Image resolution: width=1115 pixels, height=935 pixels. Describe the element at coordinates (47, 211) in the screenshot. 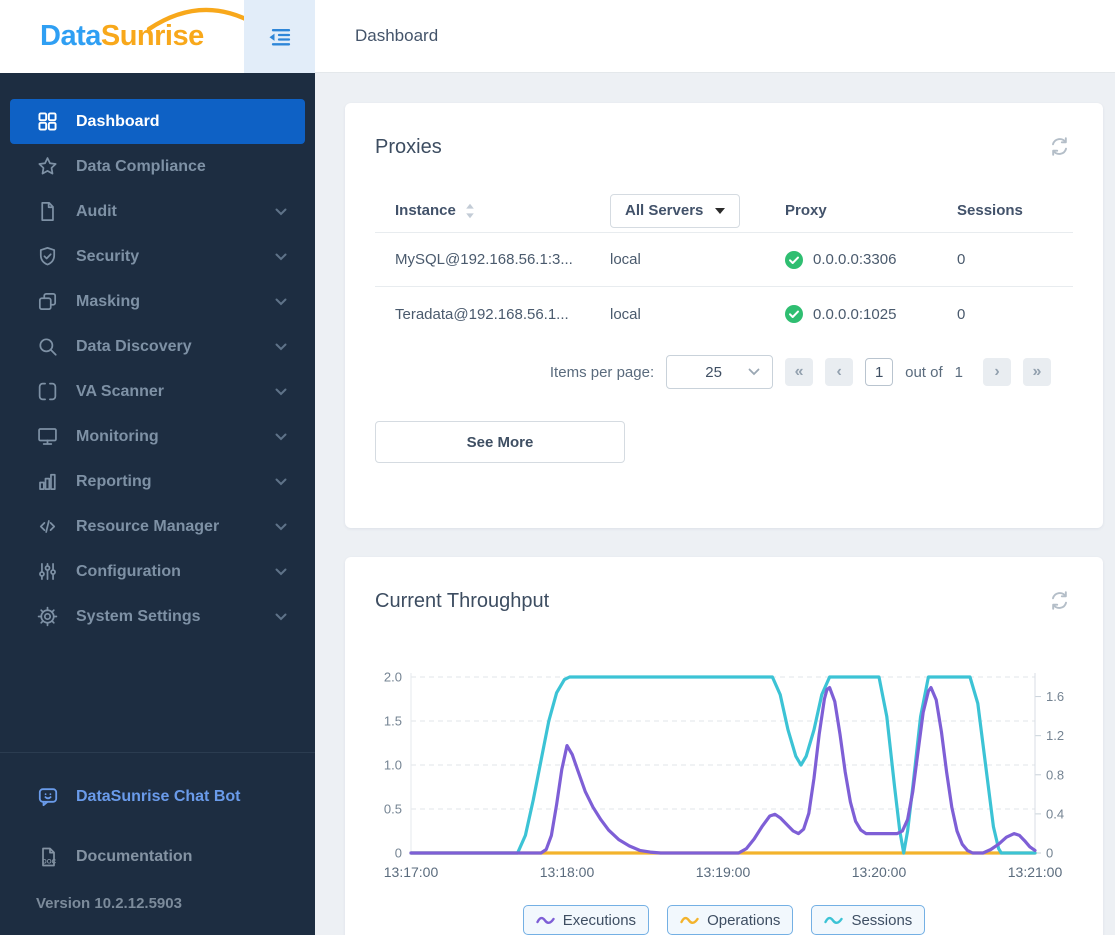

I see `document-icon` at that location.